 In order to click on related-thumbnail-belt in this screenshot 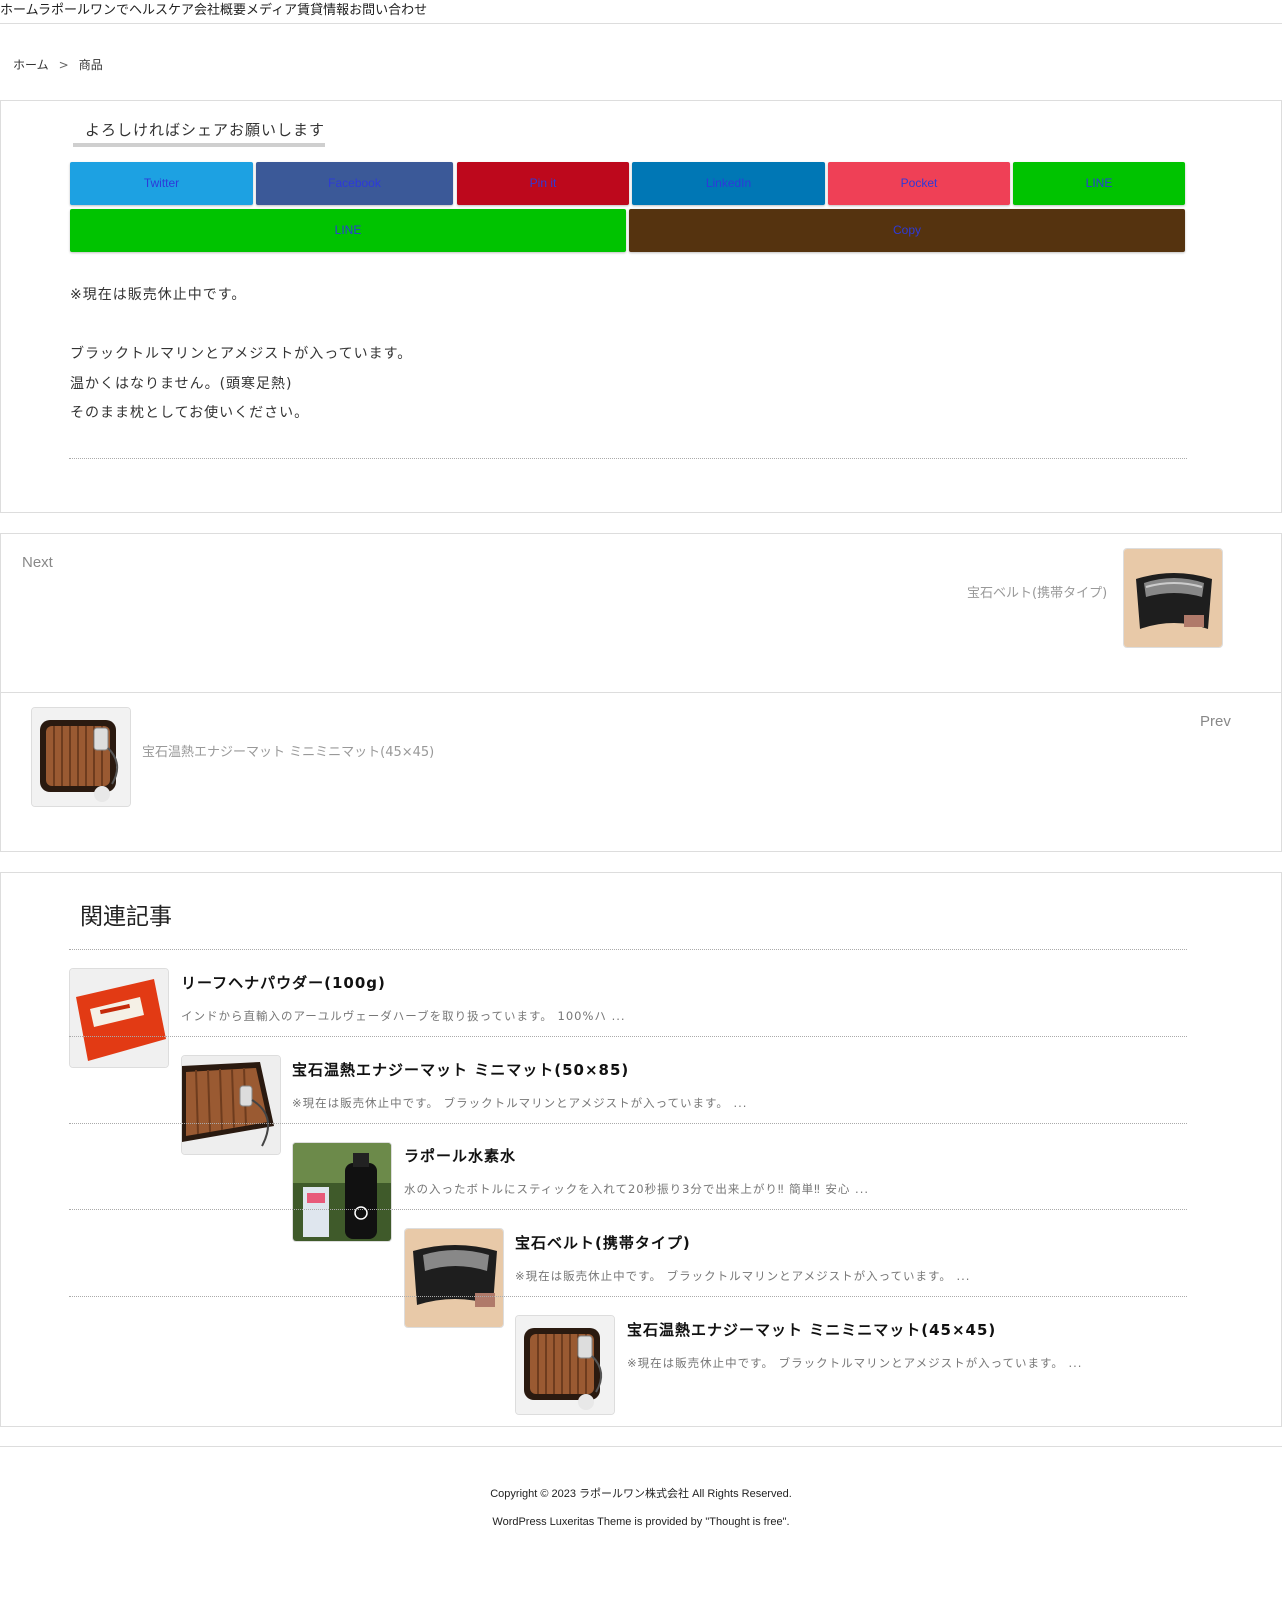, I will do `click(454, 1278)`.